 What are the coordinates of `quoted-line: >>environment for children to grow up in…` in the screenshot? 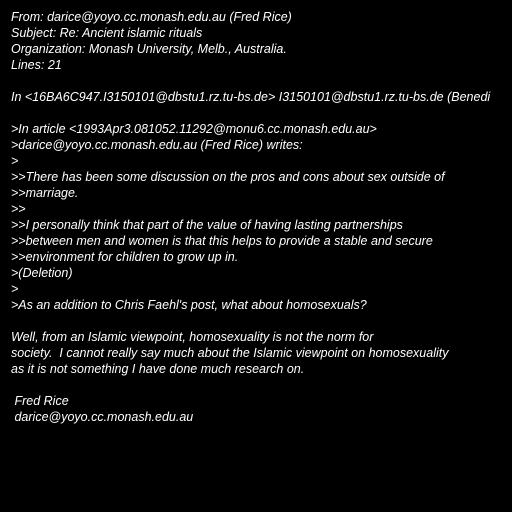 It's located at (125, 257).